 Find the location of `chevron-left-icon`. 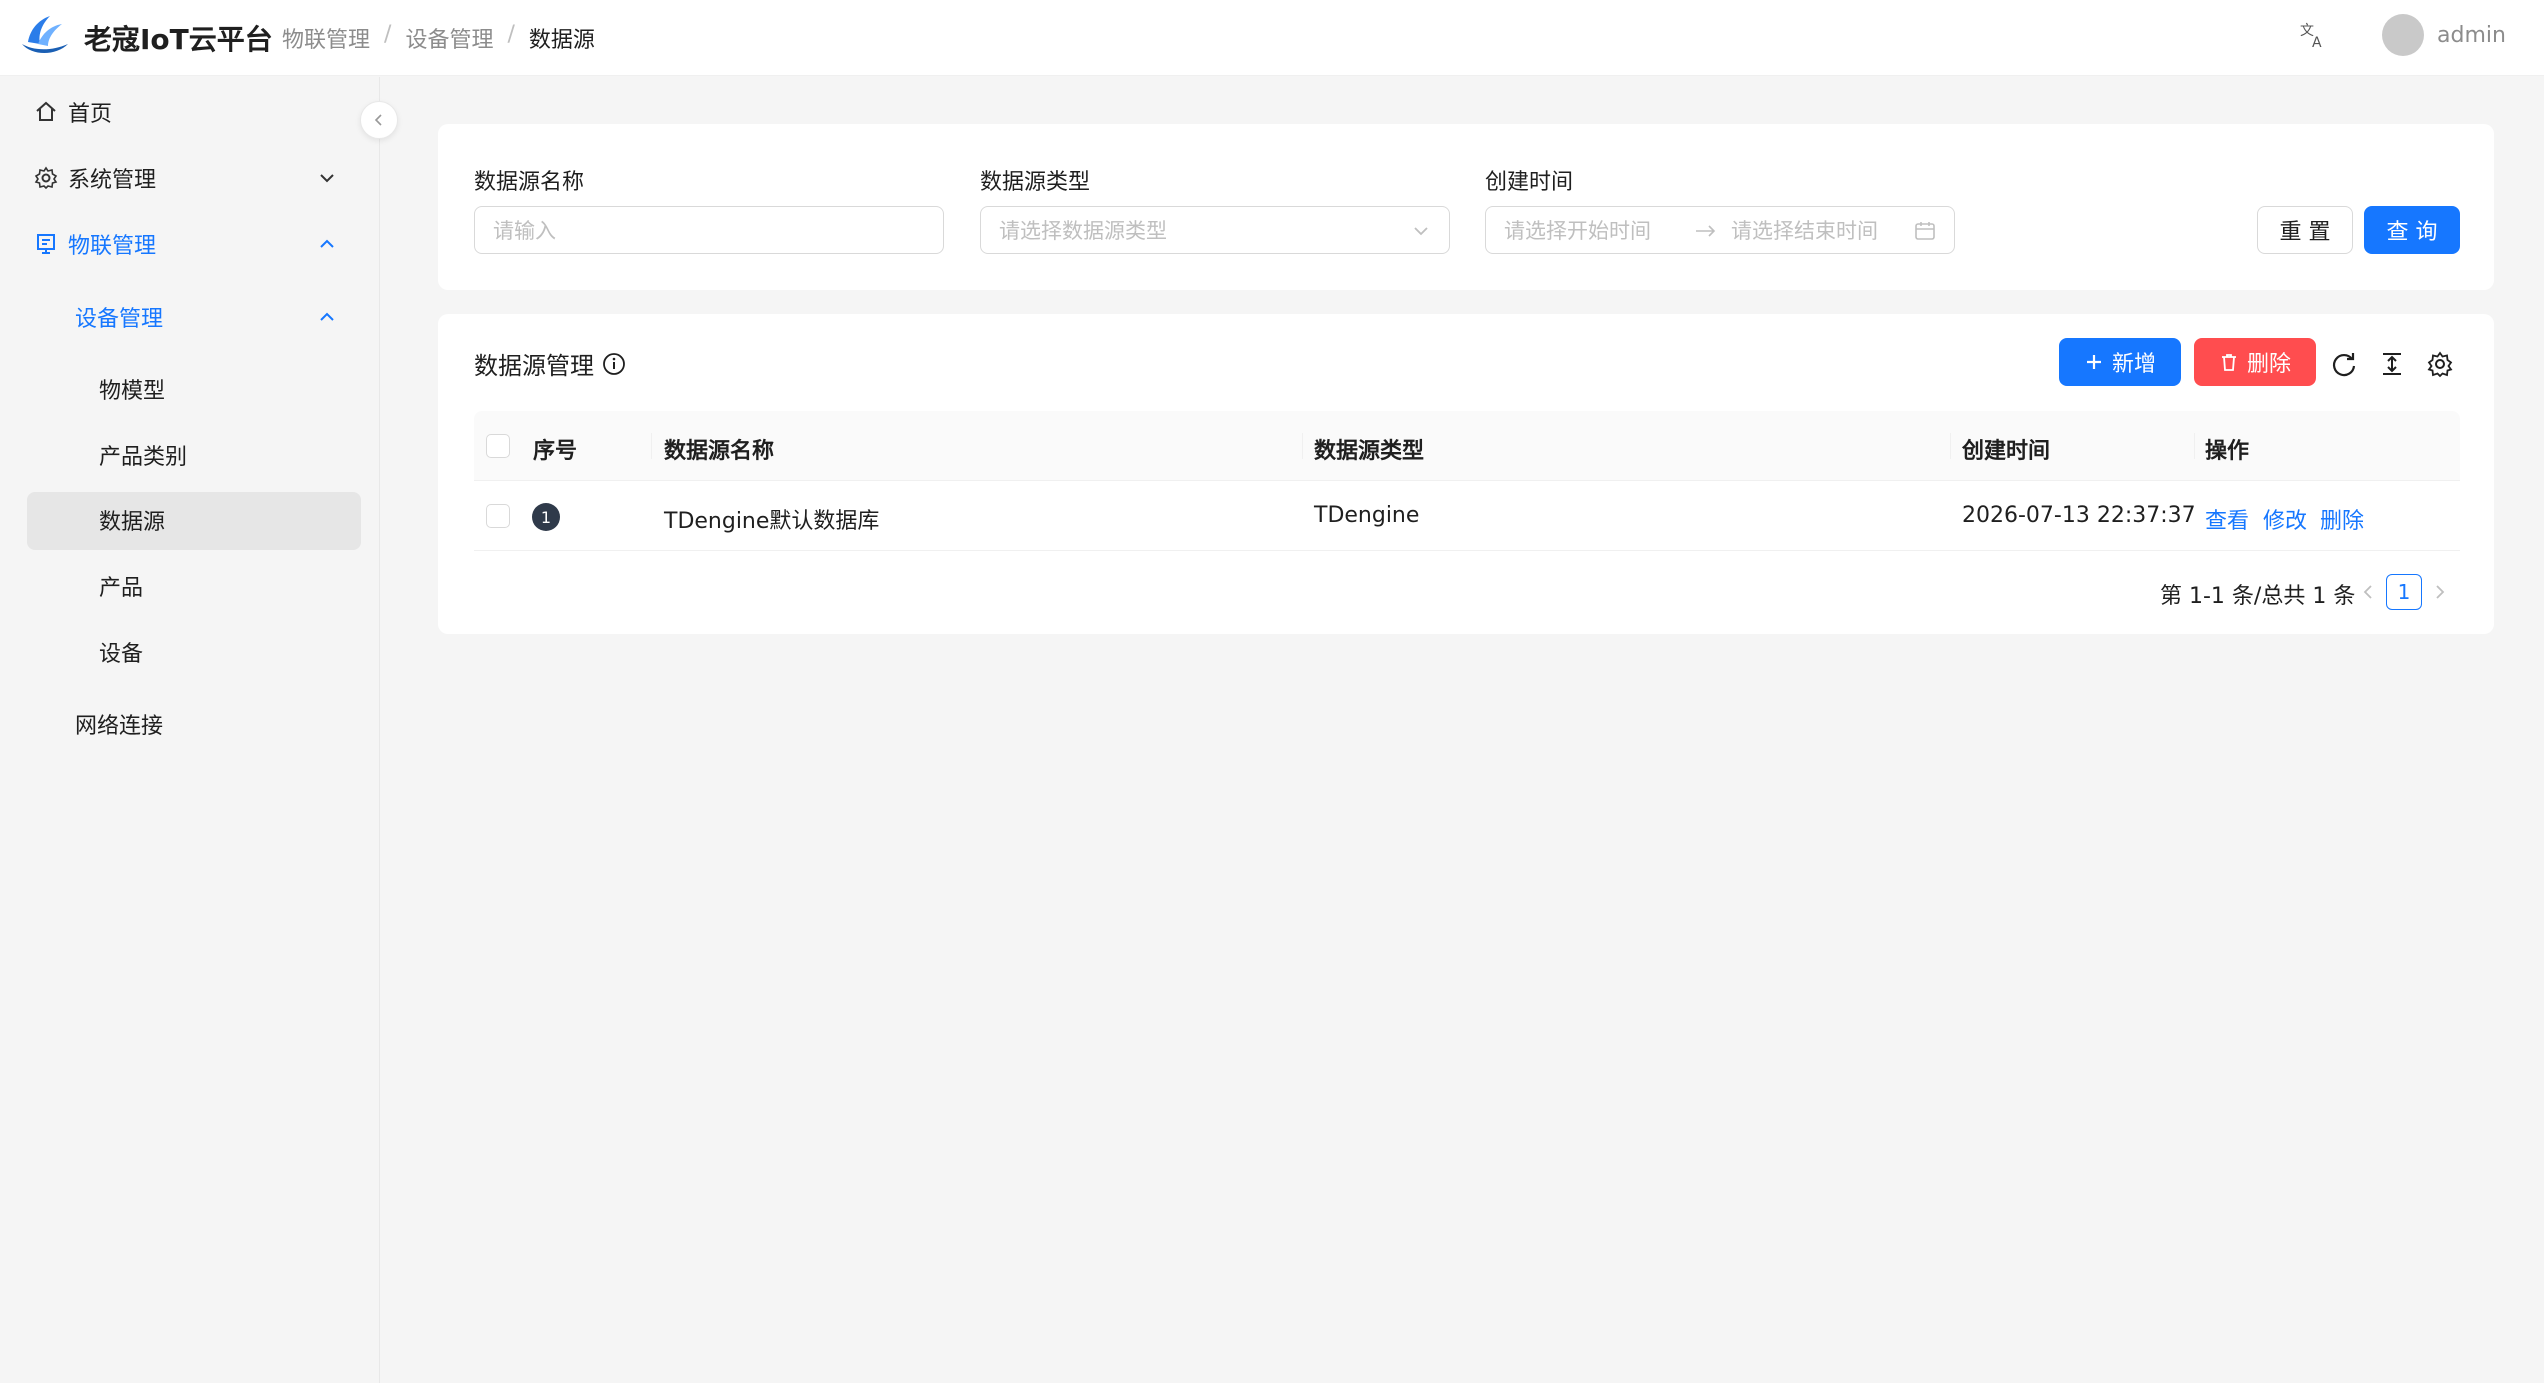

chevron-left-icon is located at coordinates (378, 120).